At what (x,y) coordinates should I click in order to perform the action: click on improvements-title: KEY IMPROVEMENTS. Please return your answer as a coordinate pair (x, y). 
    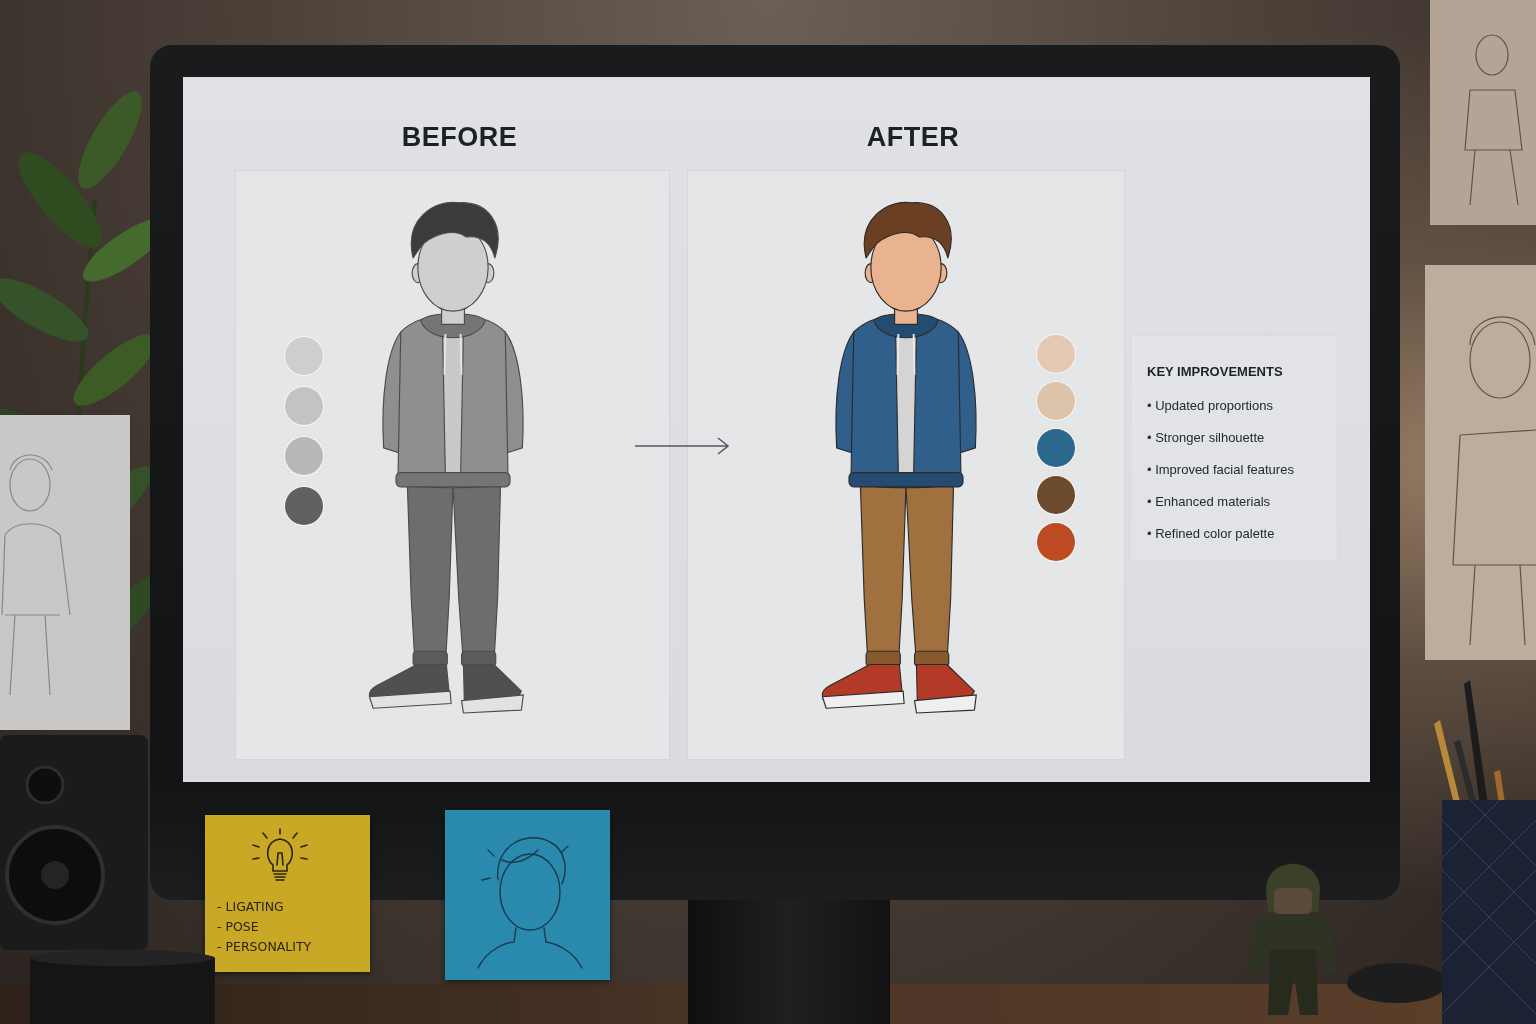
    Looking at the image, I should click on (1215, 372).